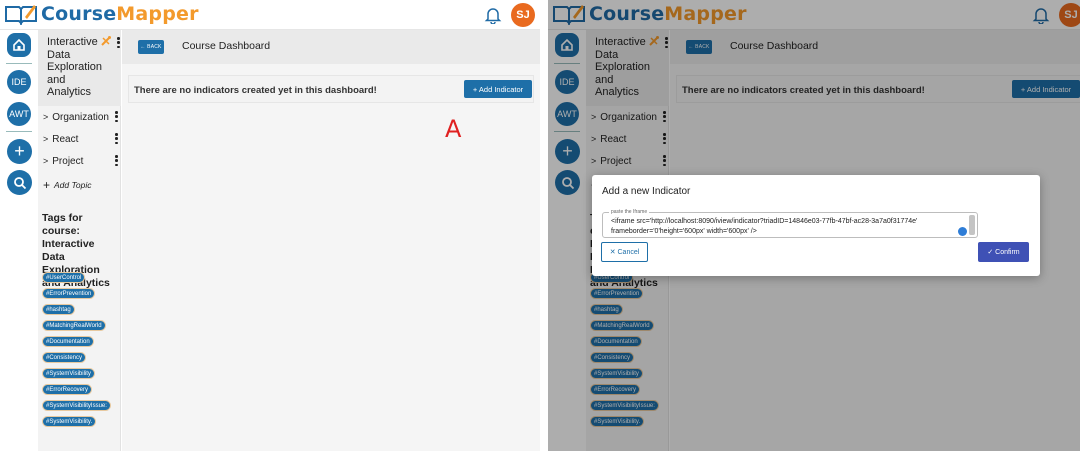 The width and height of the screenshot is (1080, 451). I want to click on tag-chip: #SystemVisibility., so click(69, 421).